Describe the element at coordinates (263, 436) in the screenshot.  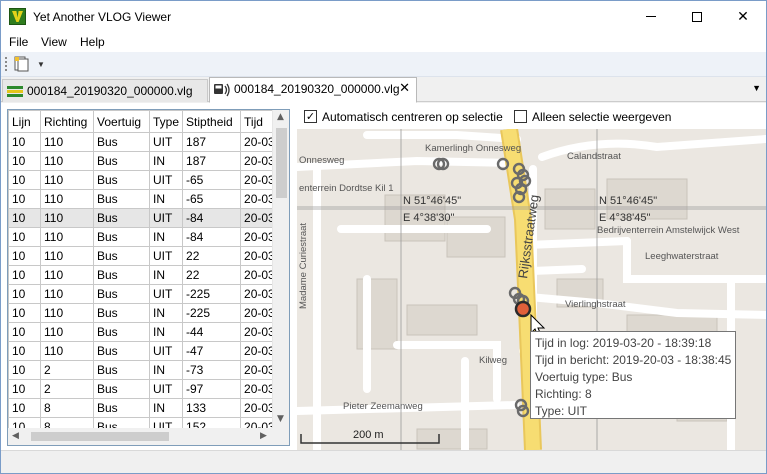
I see `scroll-right-icon: ▶` at that location.